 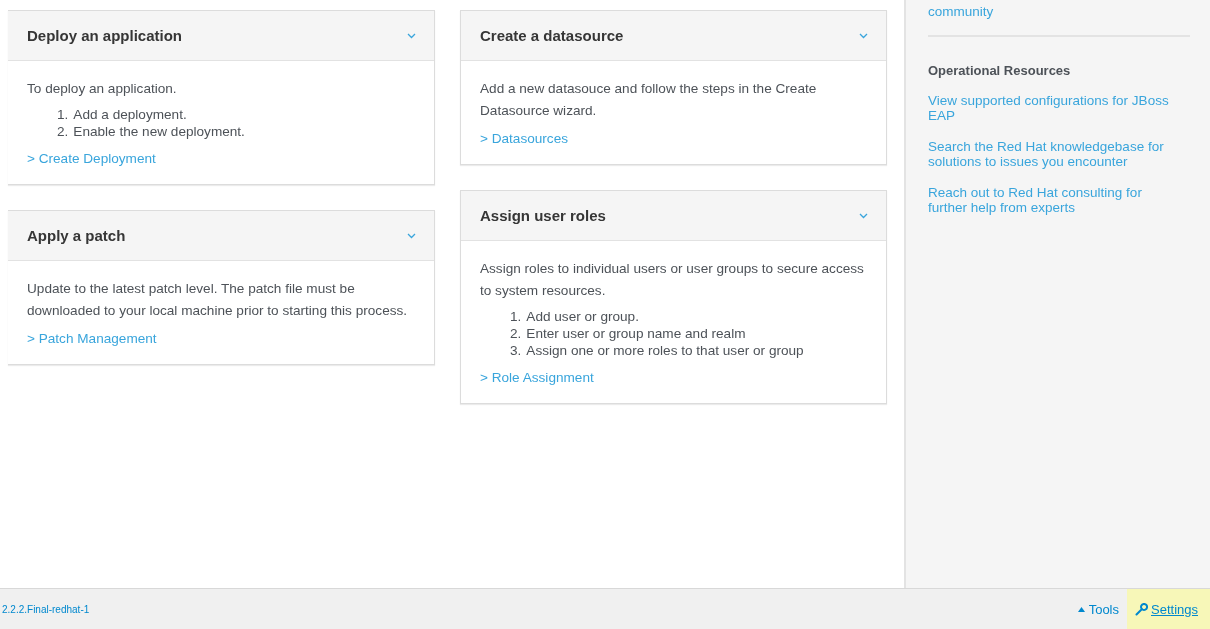 I want to click on card-description: Assign roles to individual users or user groups to secure access to system resources., so click(x=672, y=280).